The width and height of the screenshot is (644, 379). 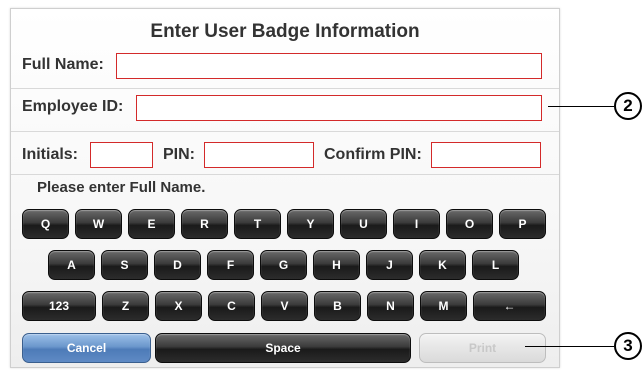 I want to click on employee-id-field, so click(x=339, y=108).